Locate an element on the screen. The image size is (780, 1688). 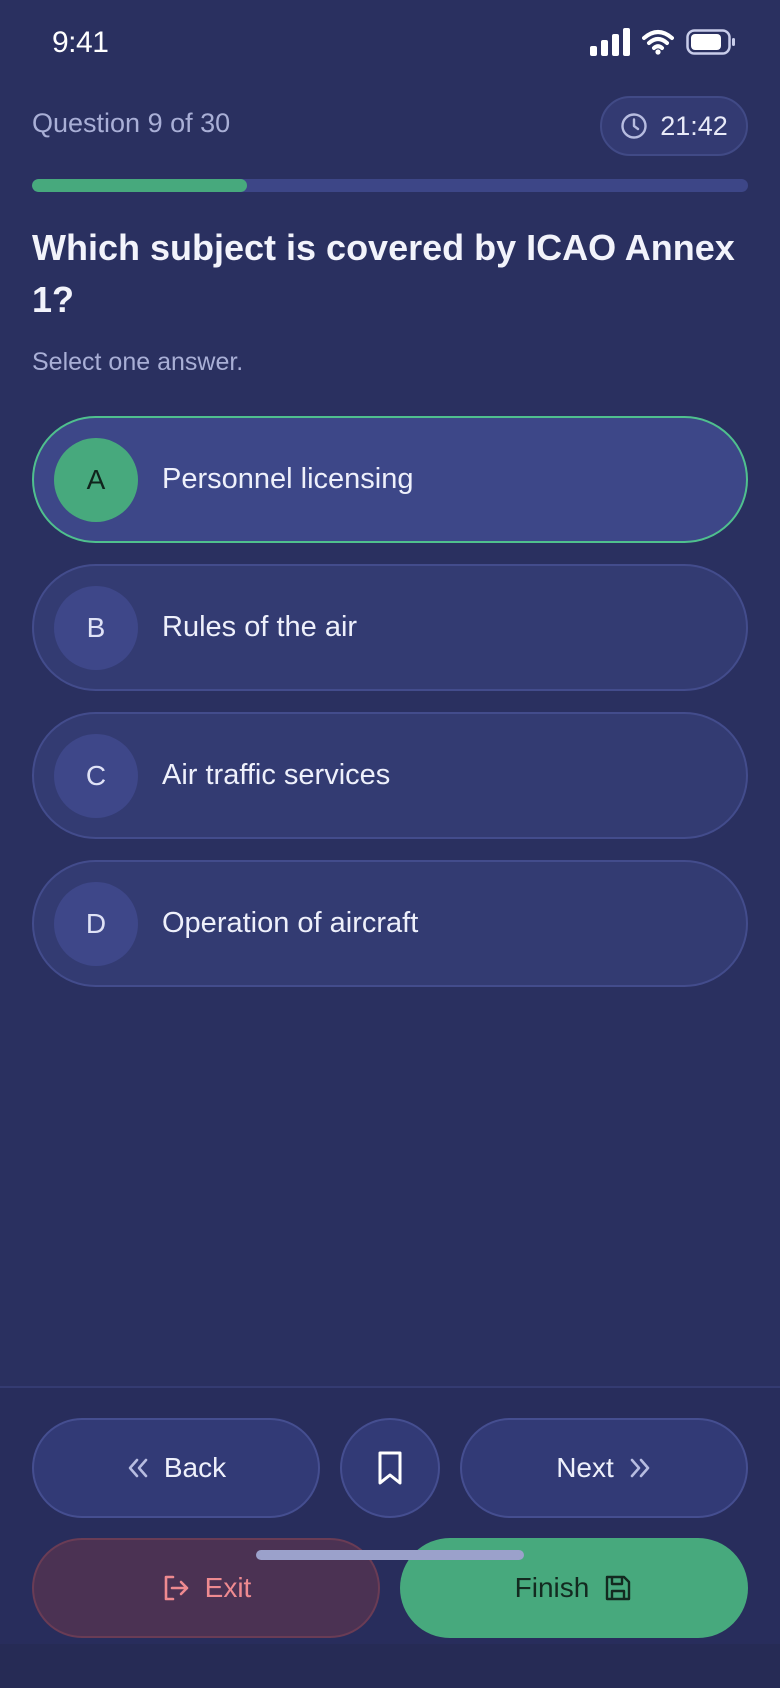
progress-bar is located at coordinates (390, 185).